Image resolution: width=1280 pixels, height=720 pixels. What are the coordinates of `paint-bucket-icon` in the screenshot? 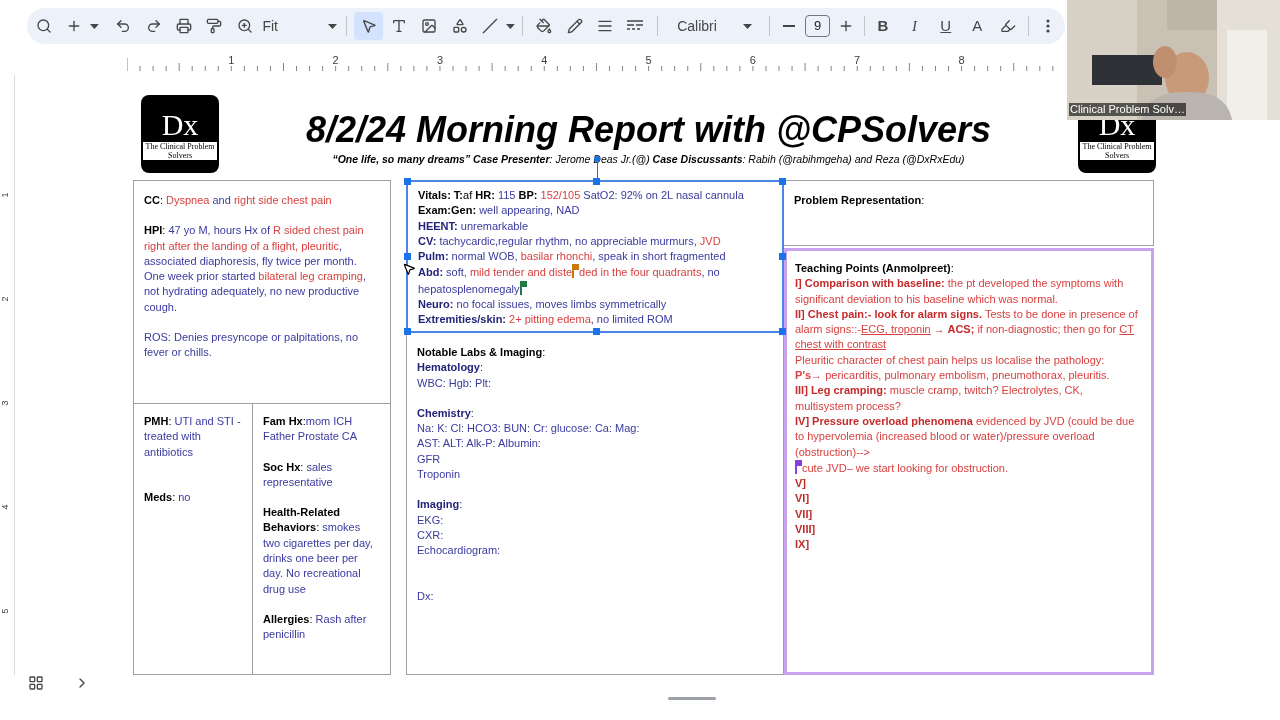 It's located at (544, 26).